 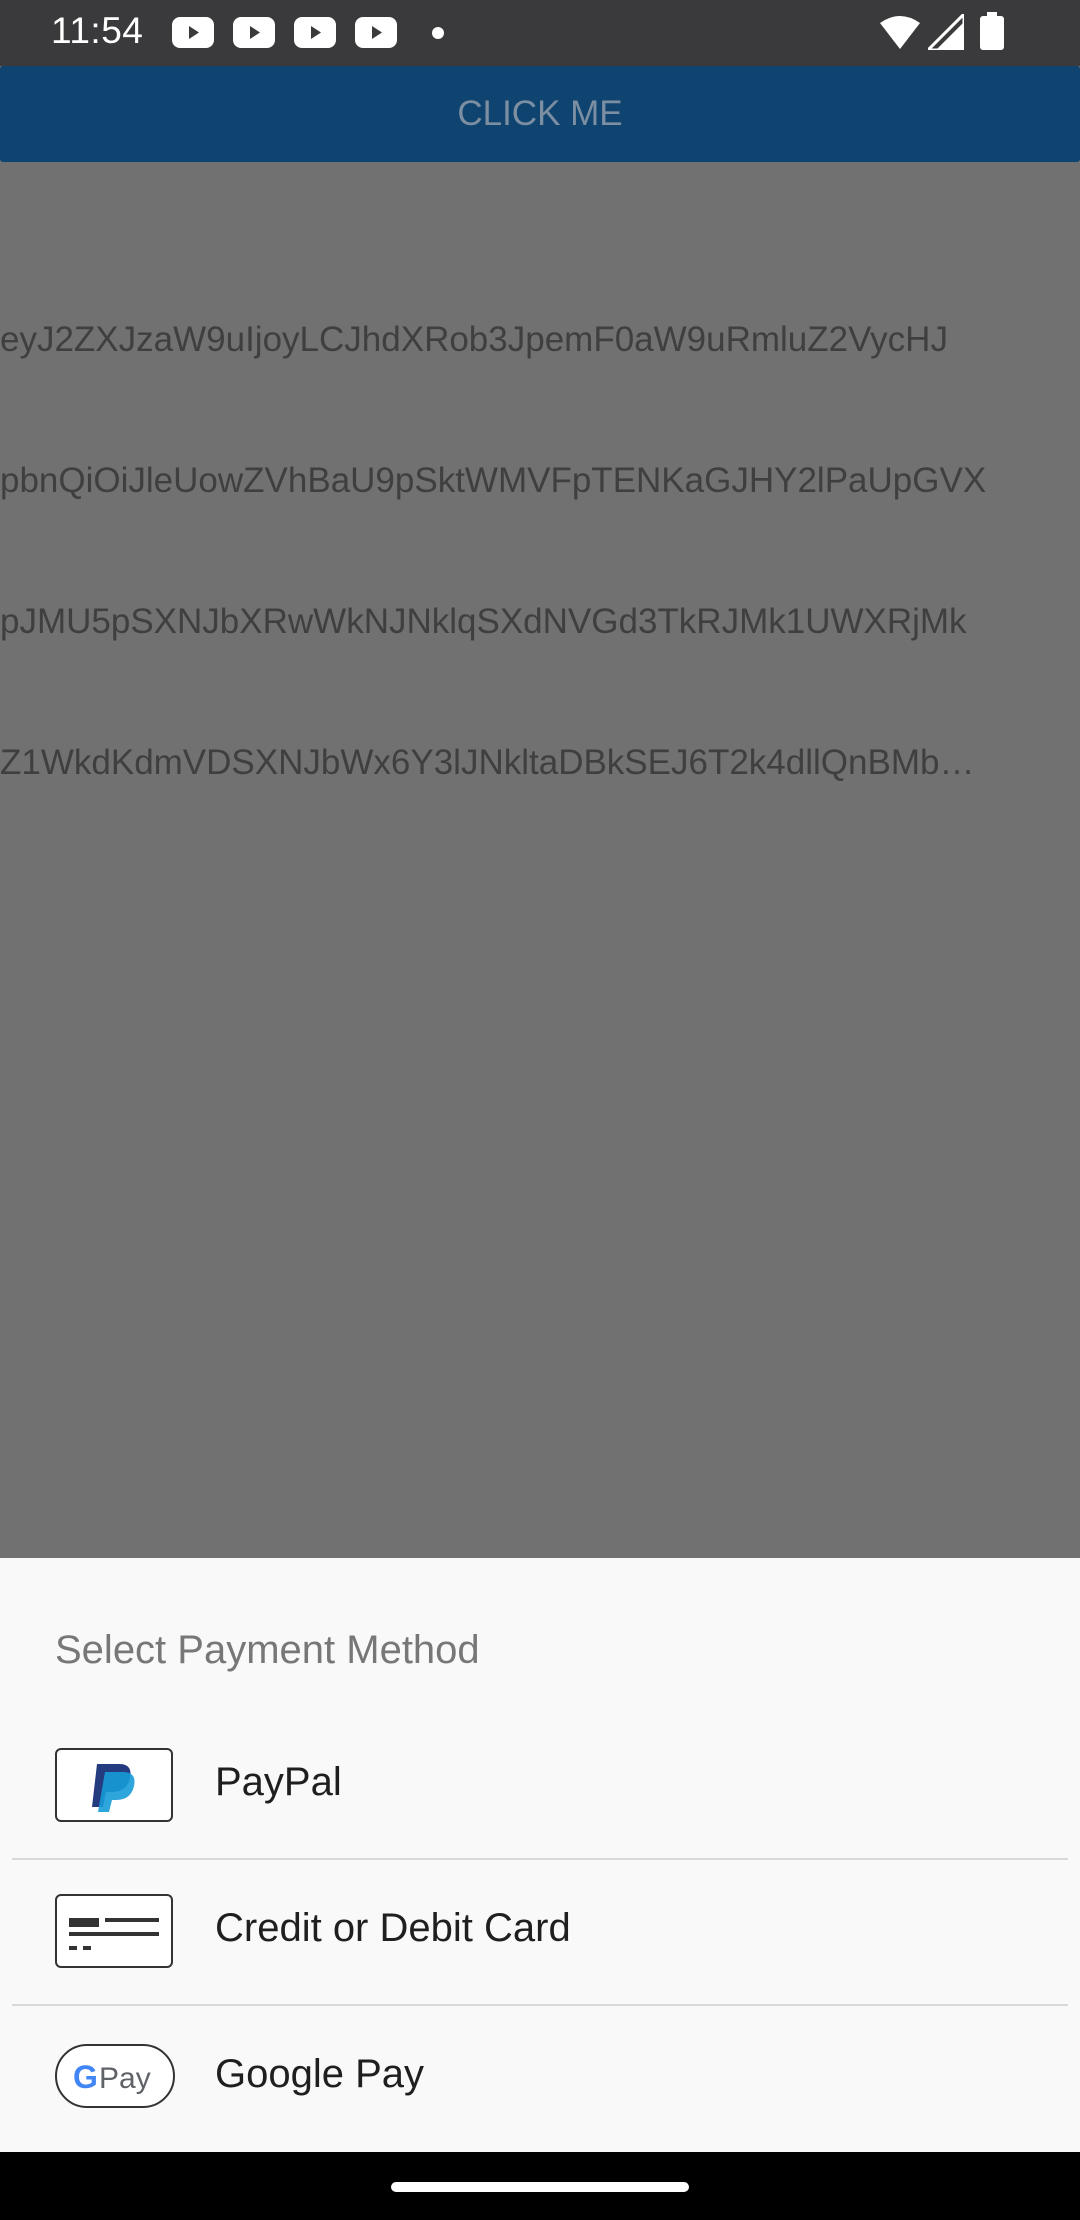 What do you see at coordinates (540, 33) in the screenshot?
I see `status-bar: 11:54` at bounding box center [540, 33].